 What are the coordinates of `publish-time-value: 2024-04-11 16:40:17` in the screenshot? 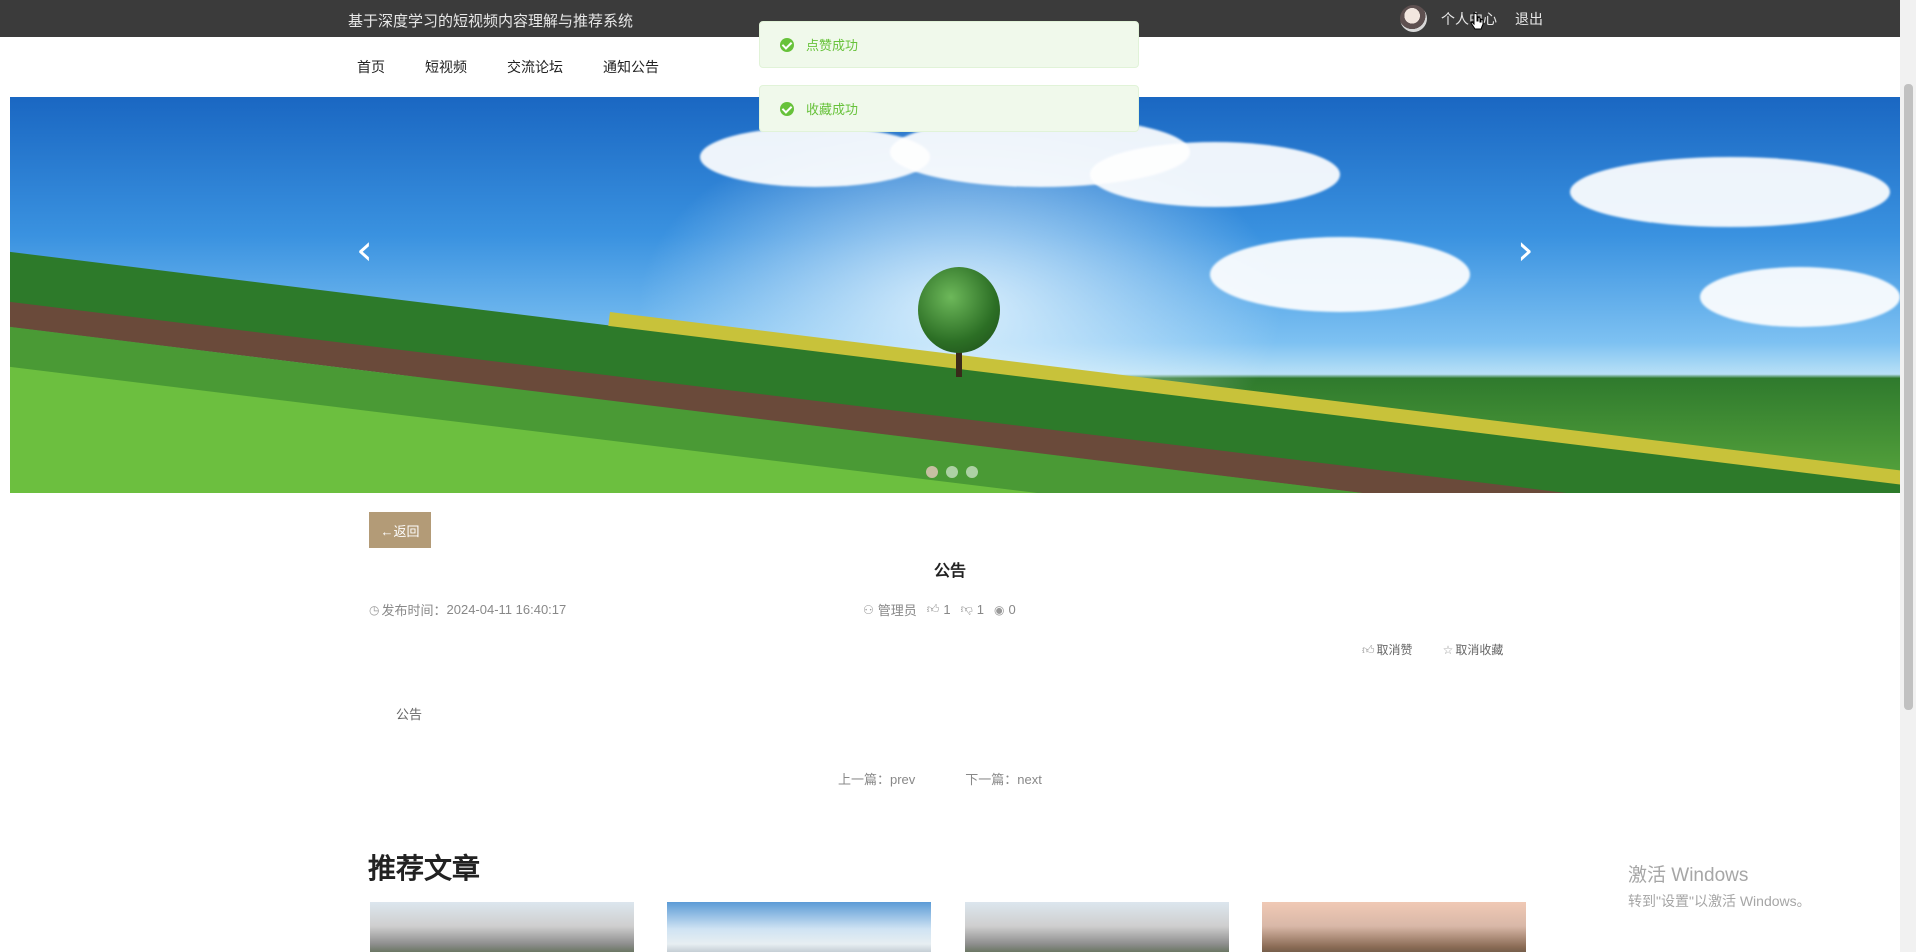 It's located at (506, 609).